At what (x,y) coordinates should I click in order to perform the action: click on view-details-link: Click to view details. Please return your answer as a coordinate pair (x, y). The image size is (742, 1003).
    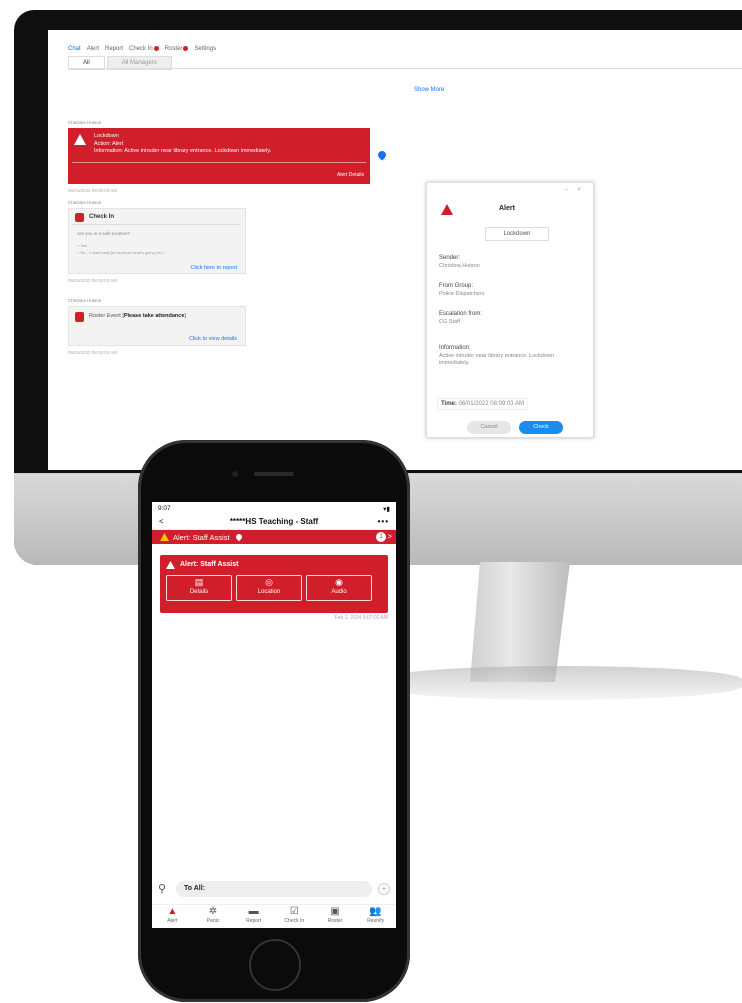
    Looking at the image, I should click on (213, 339).